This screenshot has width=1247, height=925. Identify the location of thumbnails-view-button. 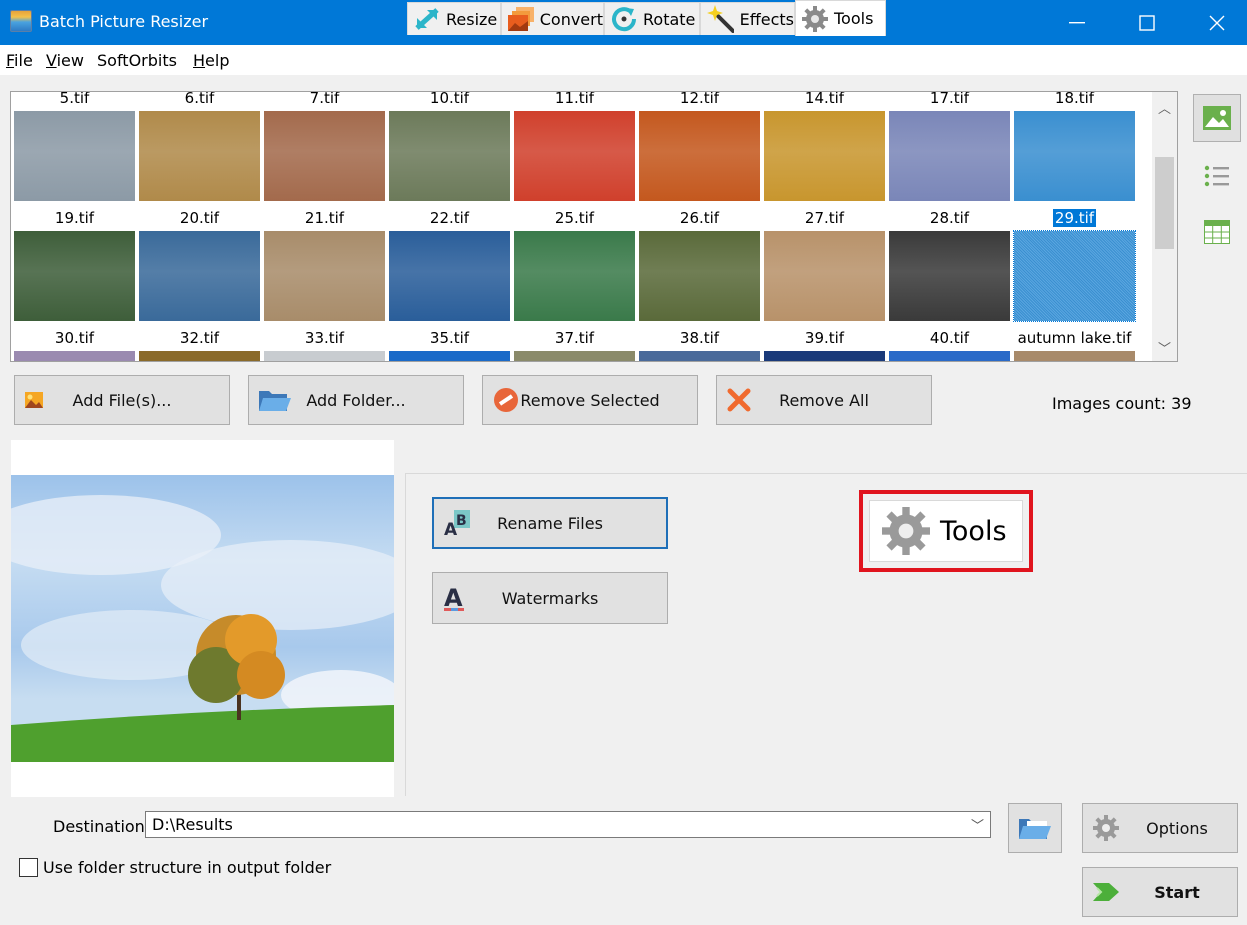
(1217, 118).